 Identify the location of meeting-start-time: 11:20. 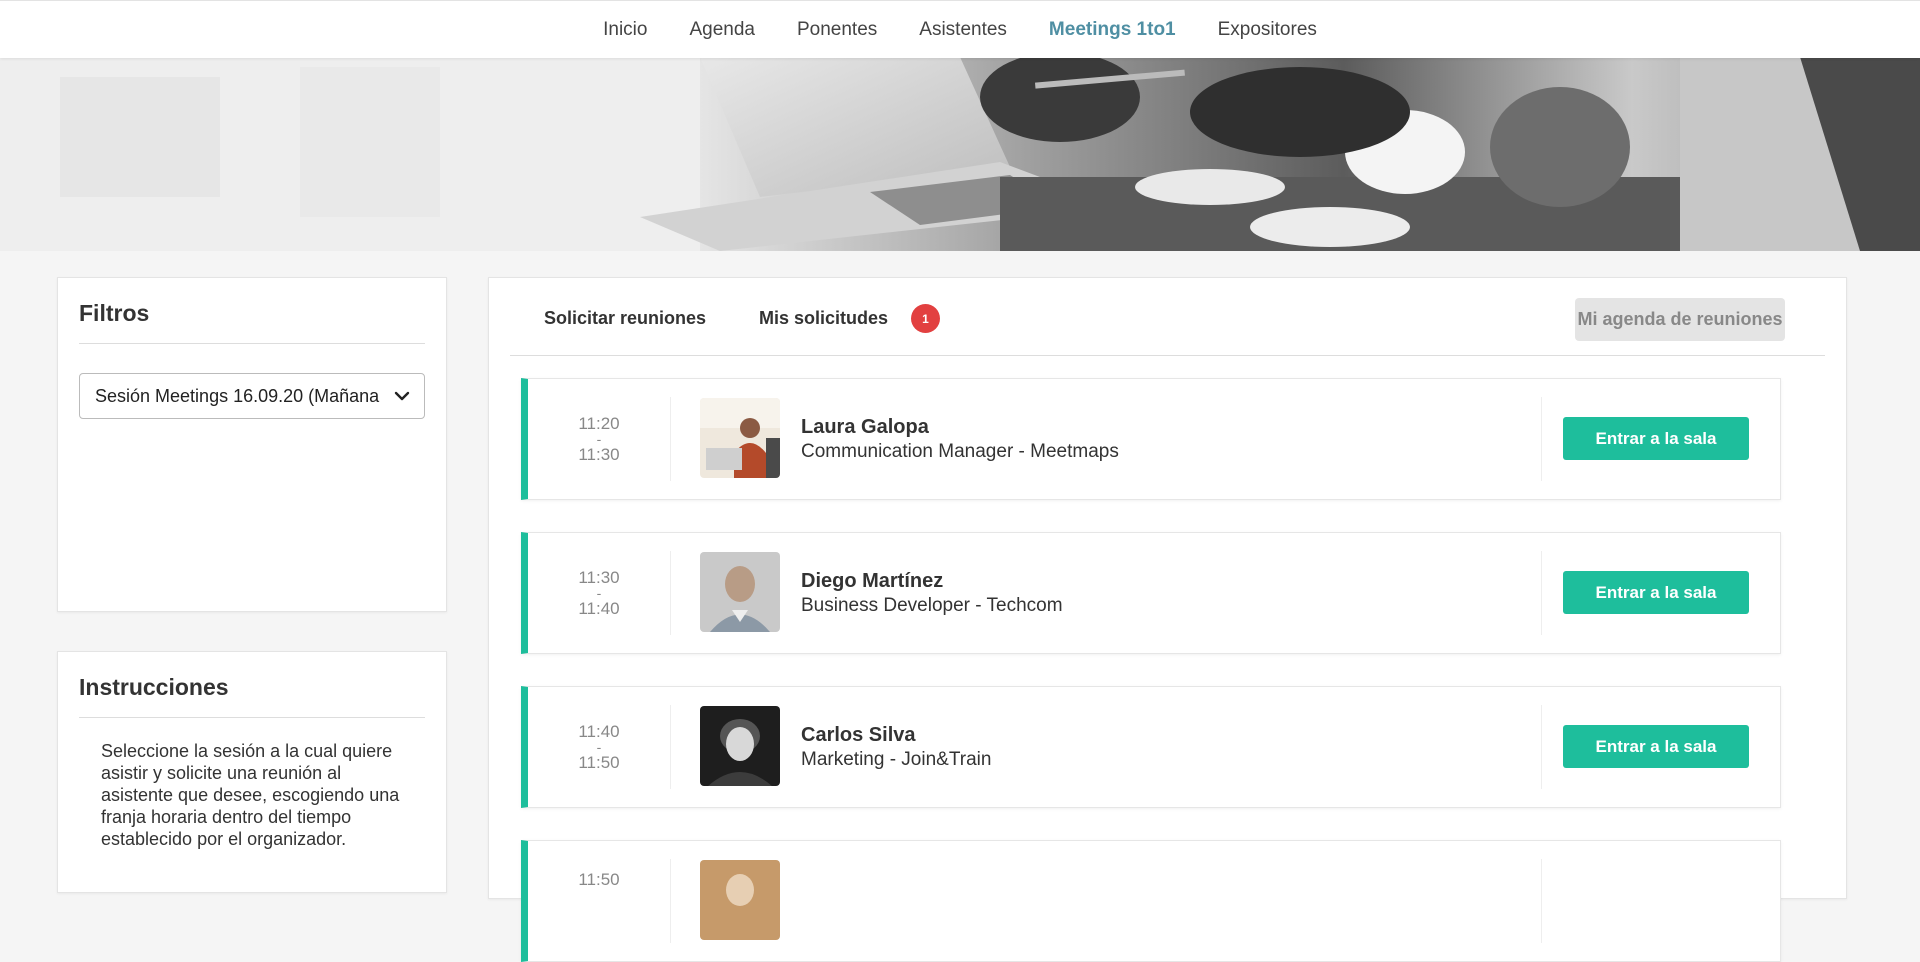
(599, 423).